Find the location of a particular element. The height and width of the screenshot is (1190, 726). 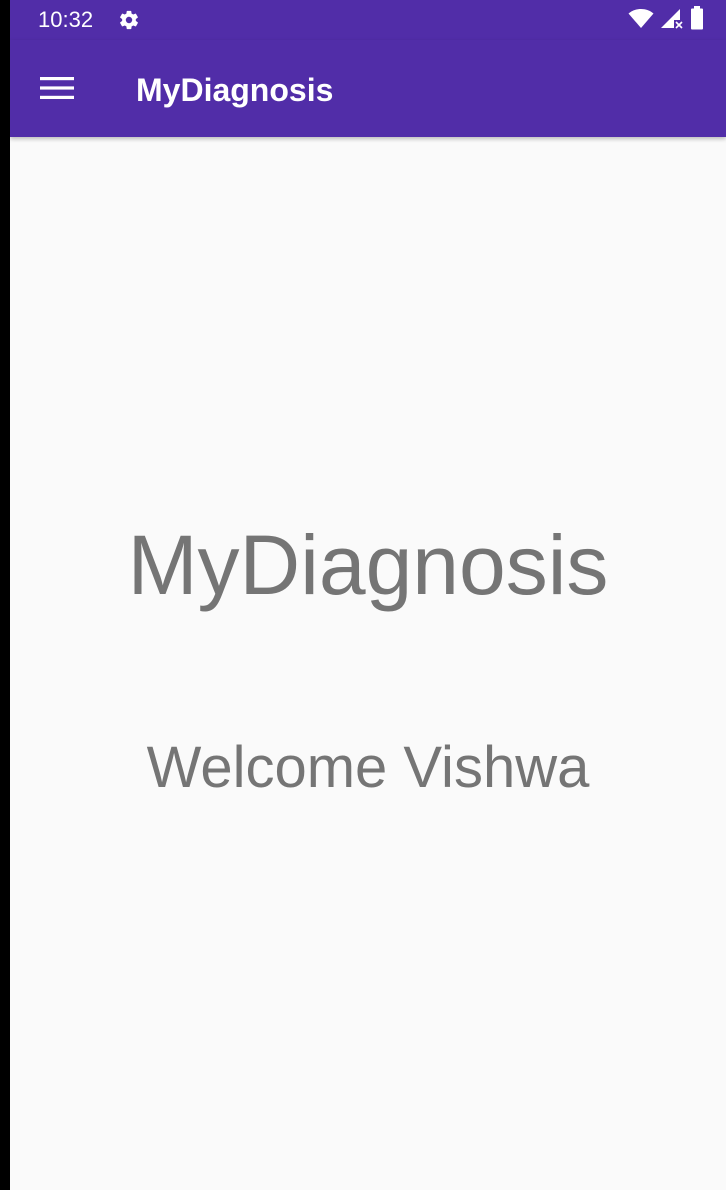

settings-gear-icon is located at coordinates (129, 20).